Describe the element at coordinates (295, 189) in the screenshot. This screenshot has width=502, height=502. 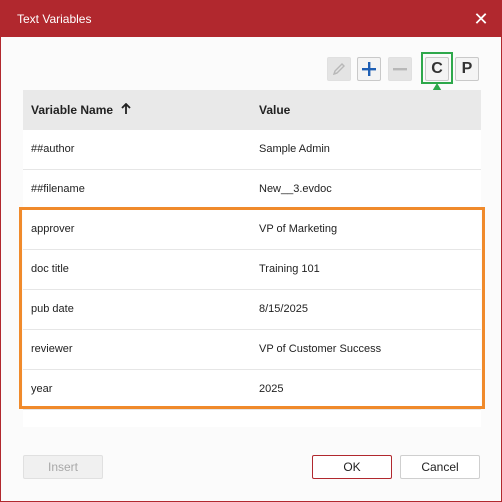
I see `variable-value-cell: New__3.evdoc` at that location.